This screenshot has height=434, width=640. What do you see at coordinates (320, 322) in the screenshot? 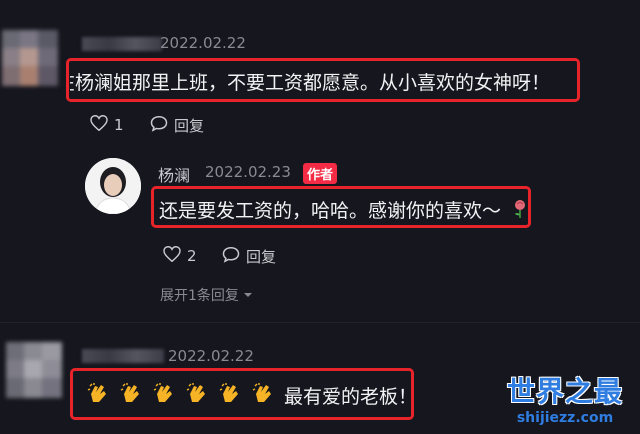
I see `divider` at bounding box center [320, 322].